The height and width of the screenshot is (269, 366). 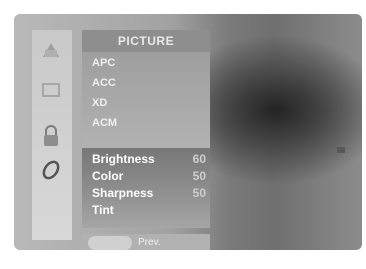 I want to click on screen-icon, so click(x=51, y=90).